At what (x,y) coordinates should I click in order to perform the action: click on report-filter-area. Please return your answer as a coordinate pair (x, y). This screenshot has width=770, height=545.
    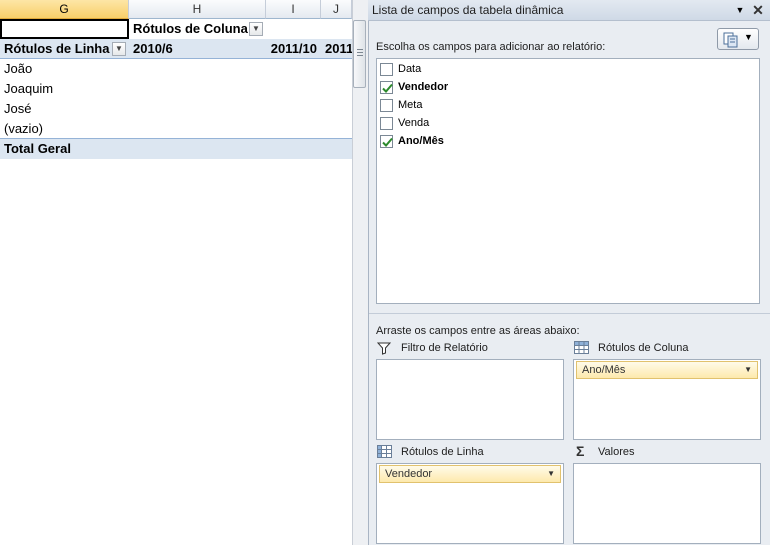
    Looking at the image, I should click on (470, 399).